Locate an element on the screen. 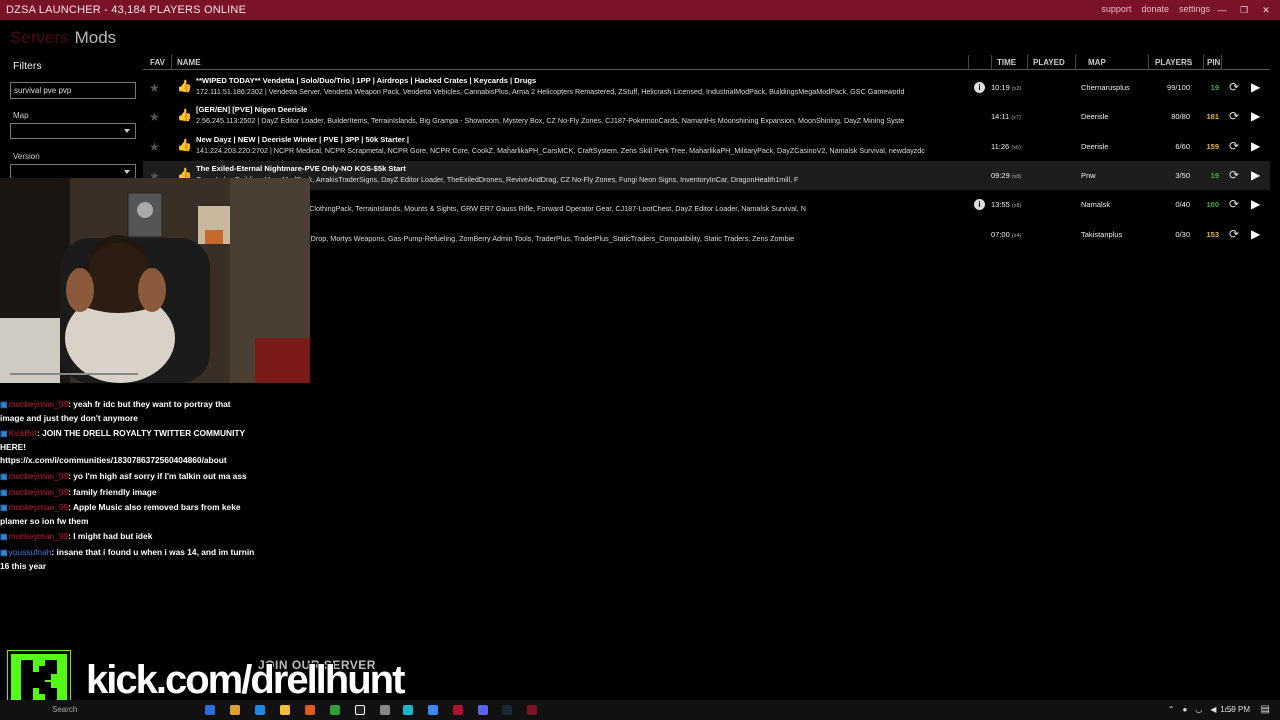 The image size is (1280, 720). server-map: Chernarusplus is located at coordinates (1105, 87).